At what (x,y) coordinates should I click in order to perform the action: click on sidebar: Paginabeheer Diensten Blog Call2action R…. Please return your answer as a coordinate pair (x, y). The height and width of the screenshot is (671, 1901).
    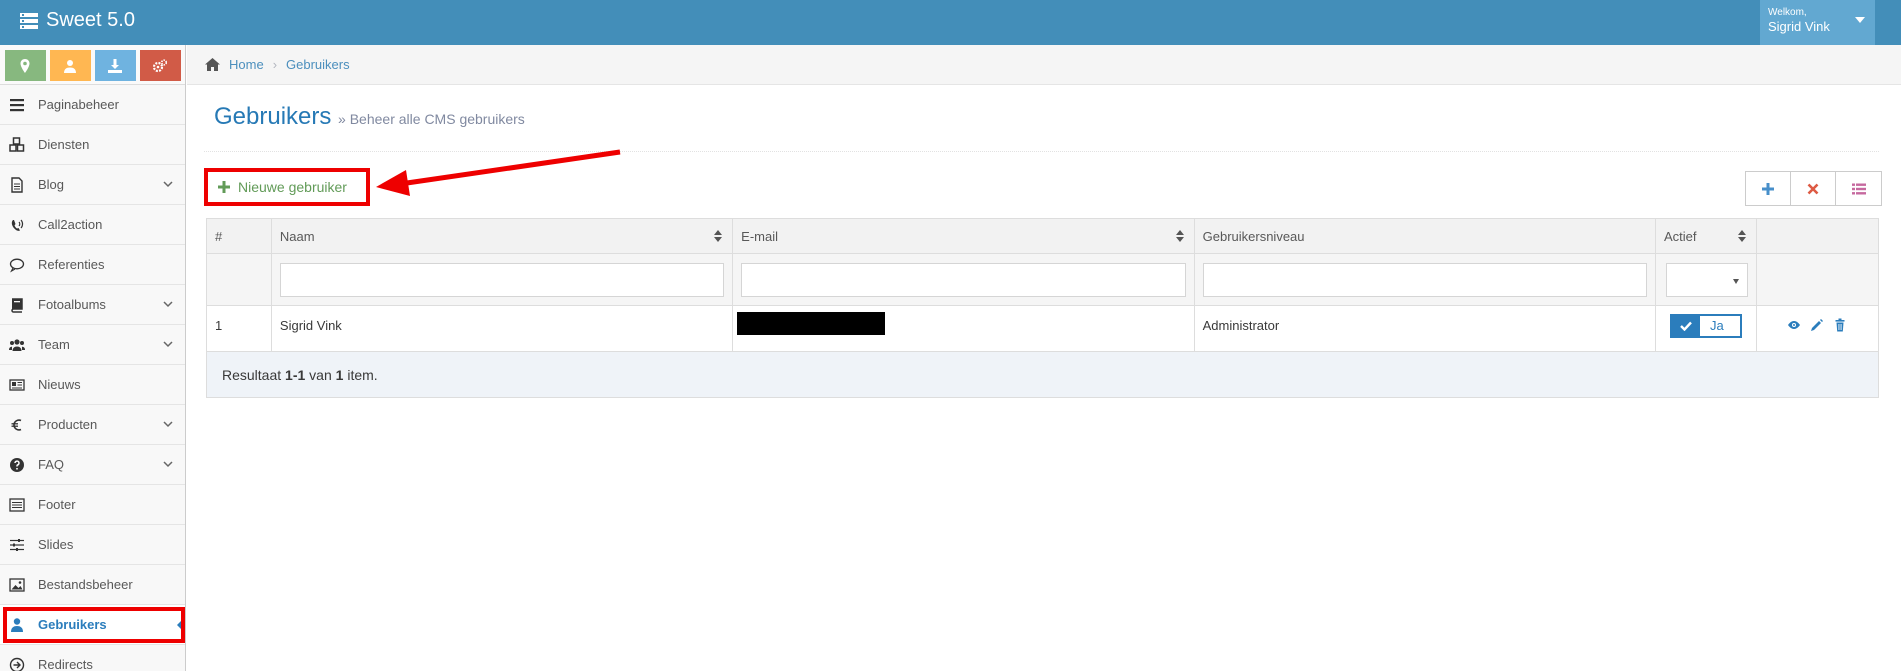
    Looking at the image, I should click on (93, 358).